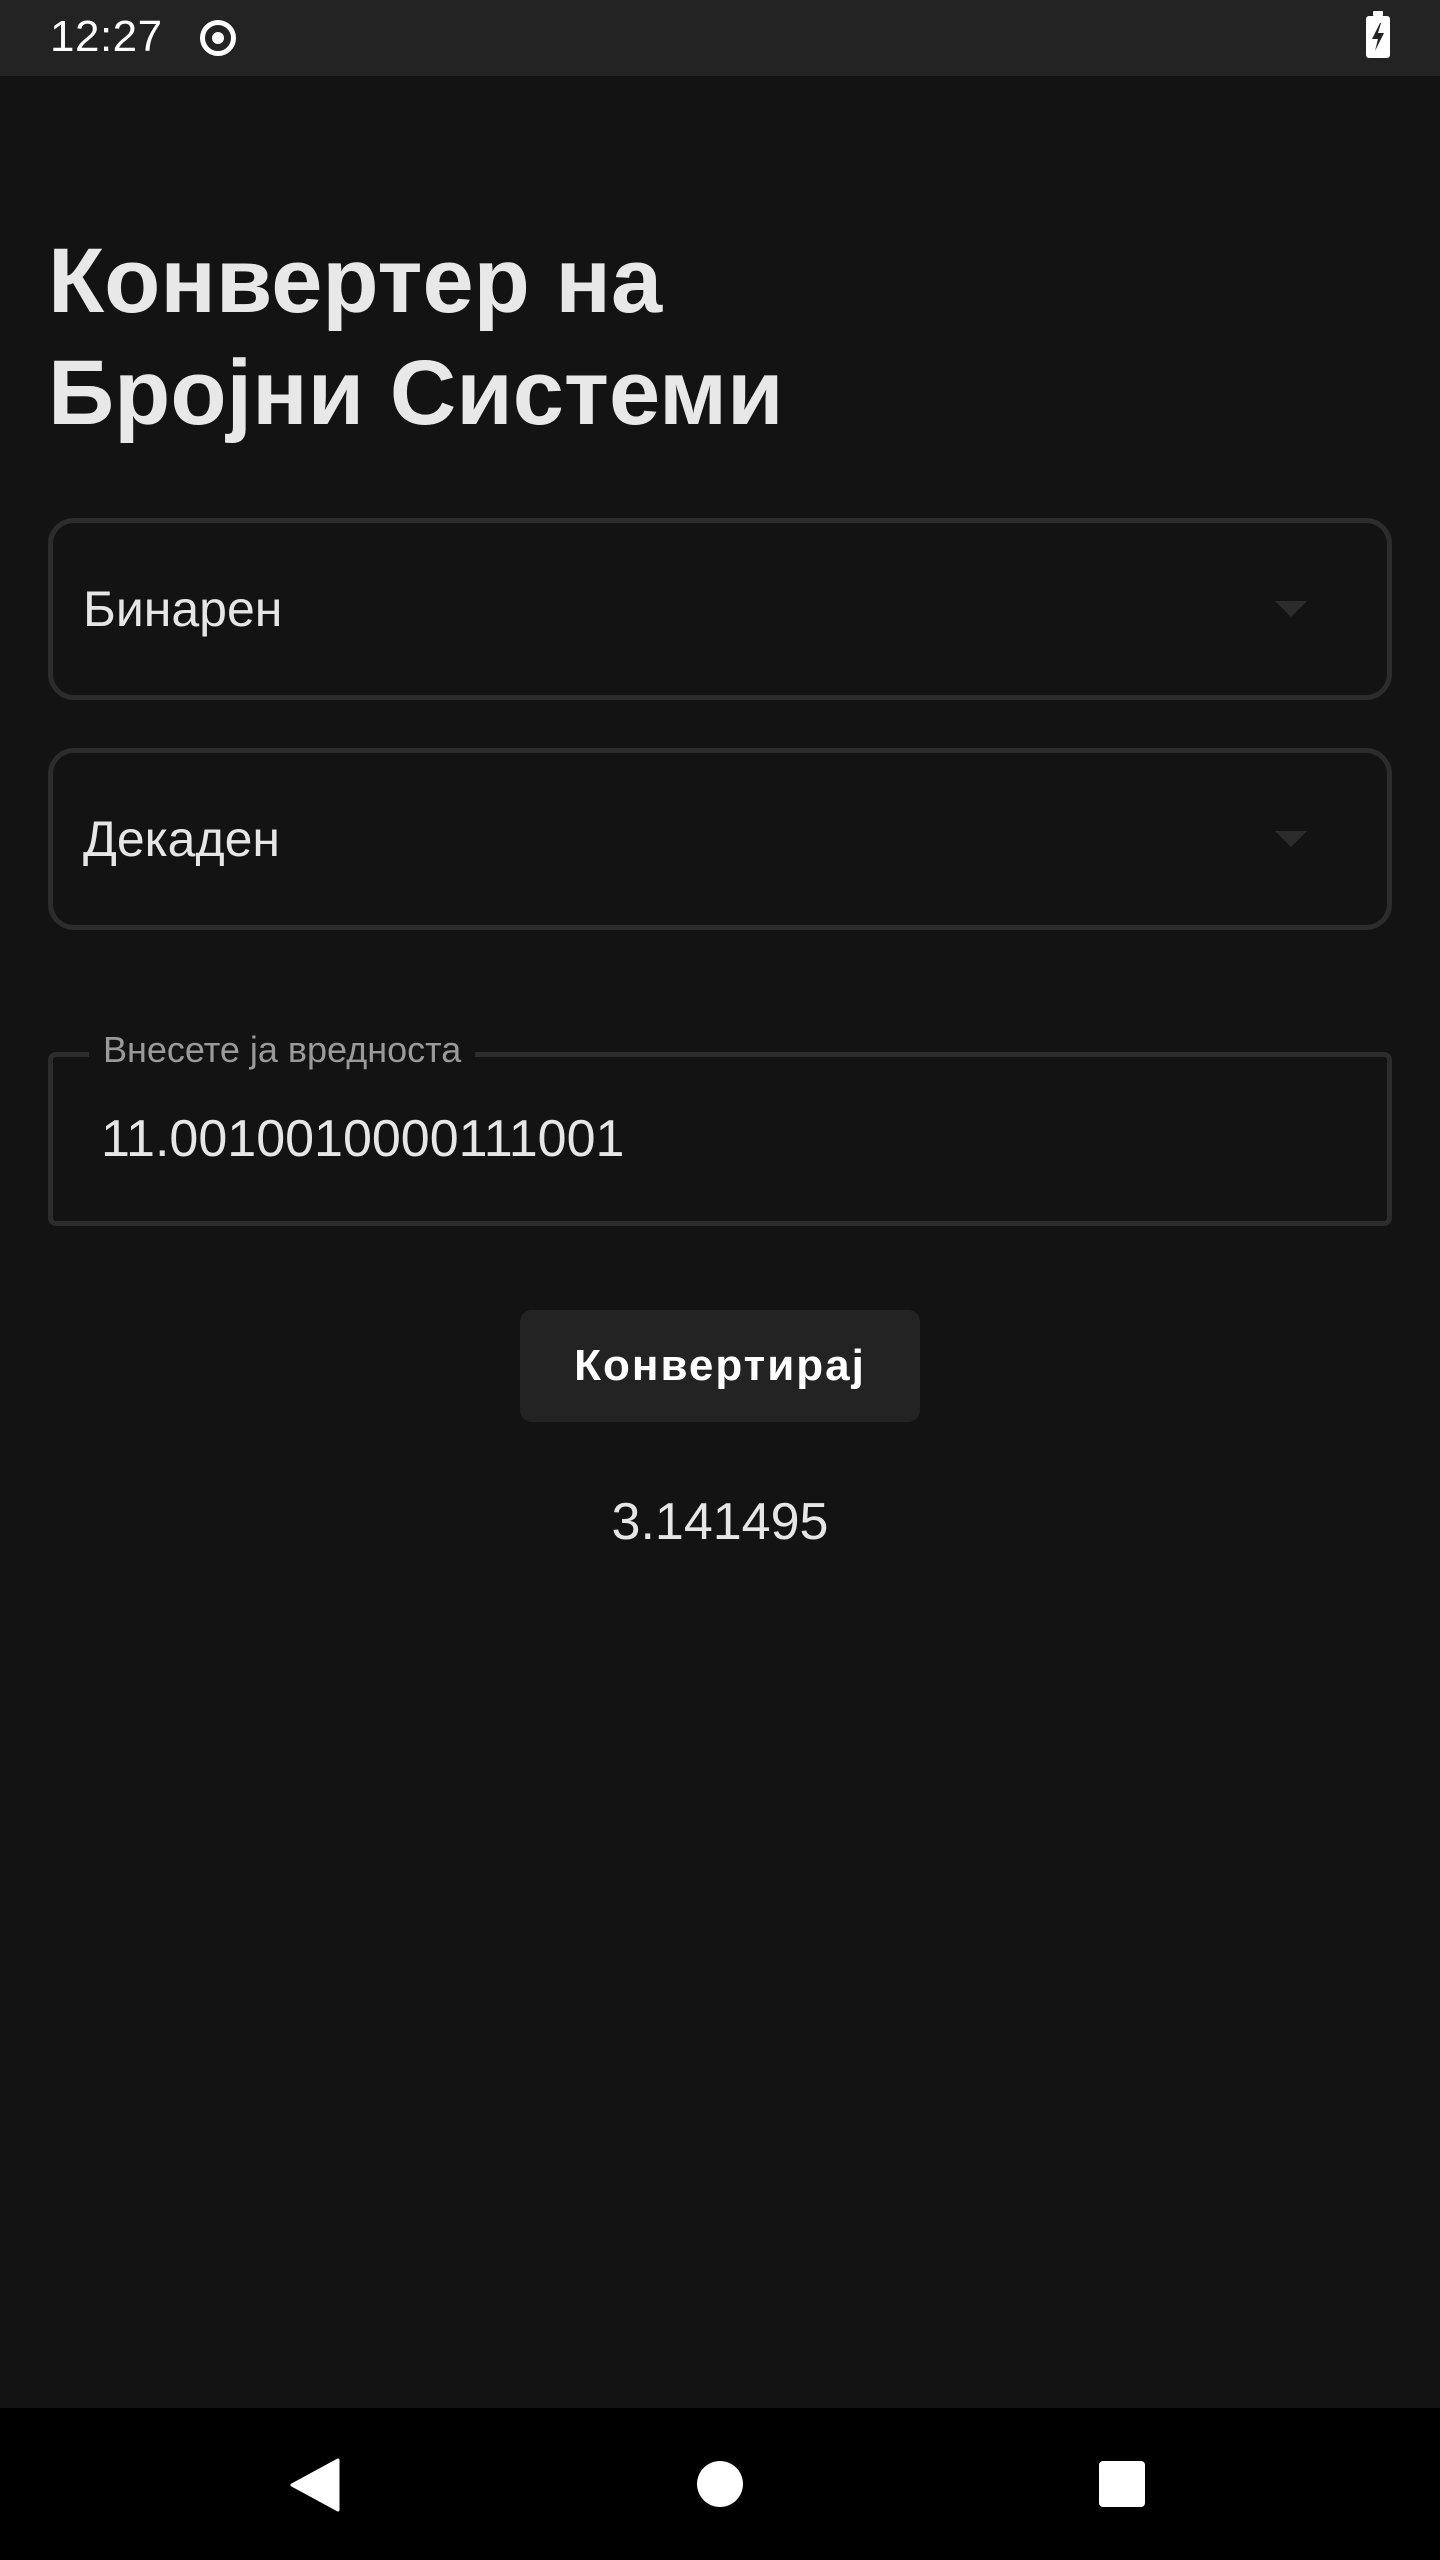  I want to click on navigation-bar, so click(720, 2484).